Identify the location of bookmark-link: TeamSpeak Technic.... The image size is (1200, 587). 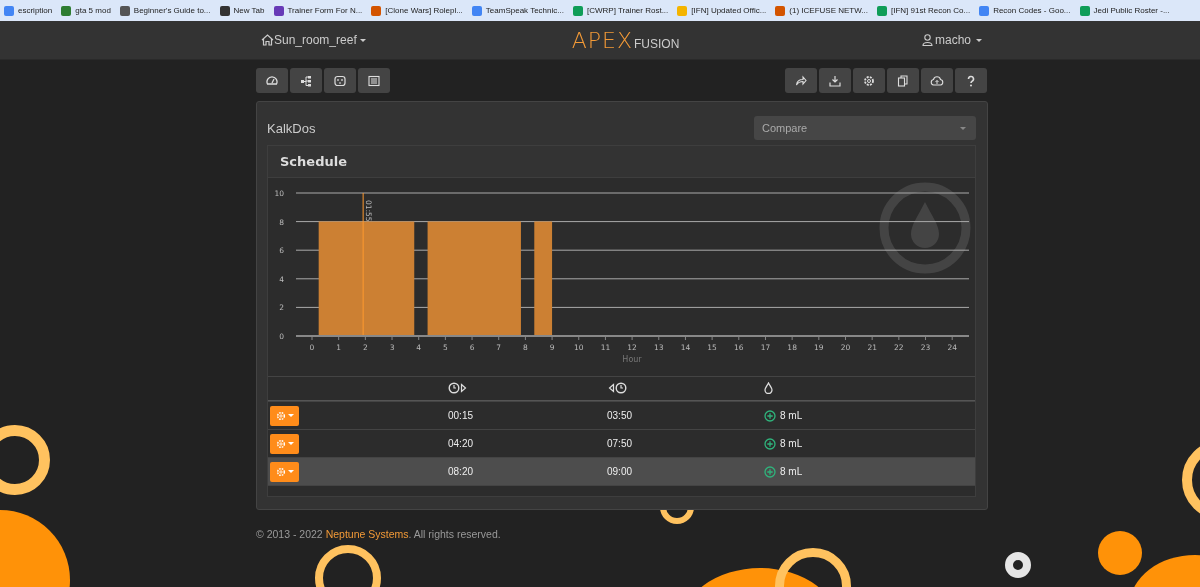
(517, 10).